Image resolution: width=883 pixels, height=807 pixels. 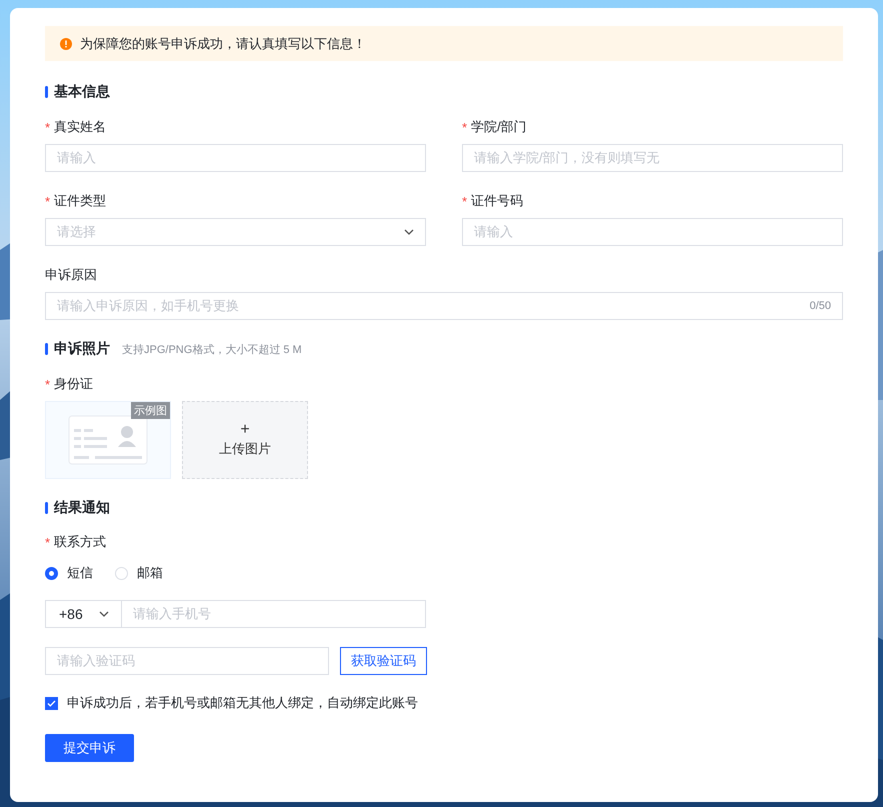 What do you see at coordinates (139, 573) in the screenshot?
I see `radio-option: 邮箱` at bounding box center [139, 573].